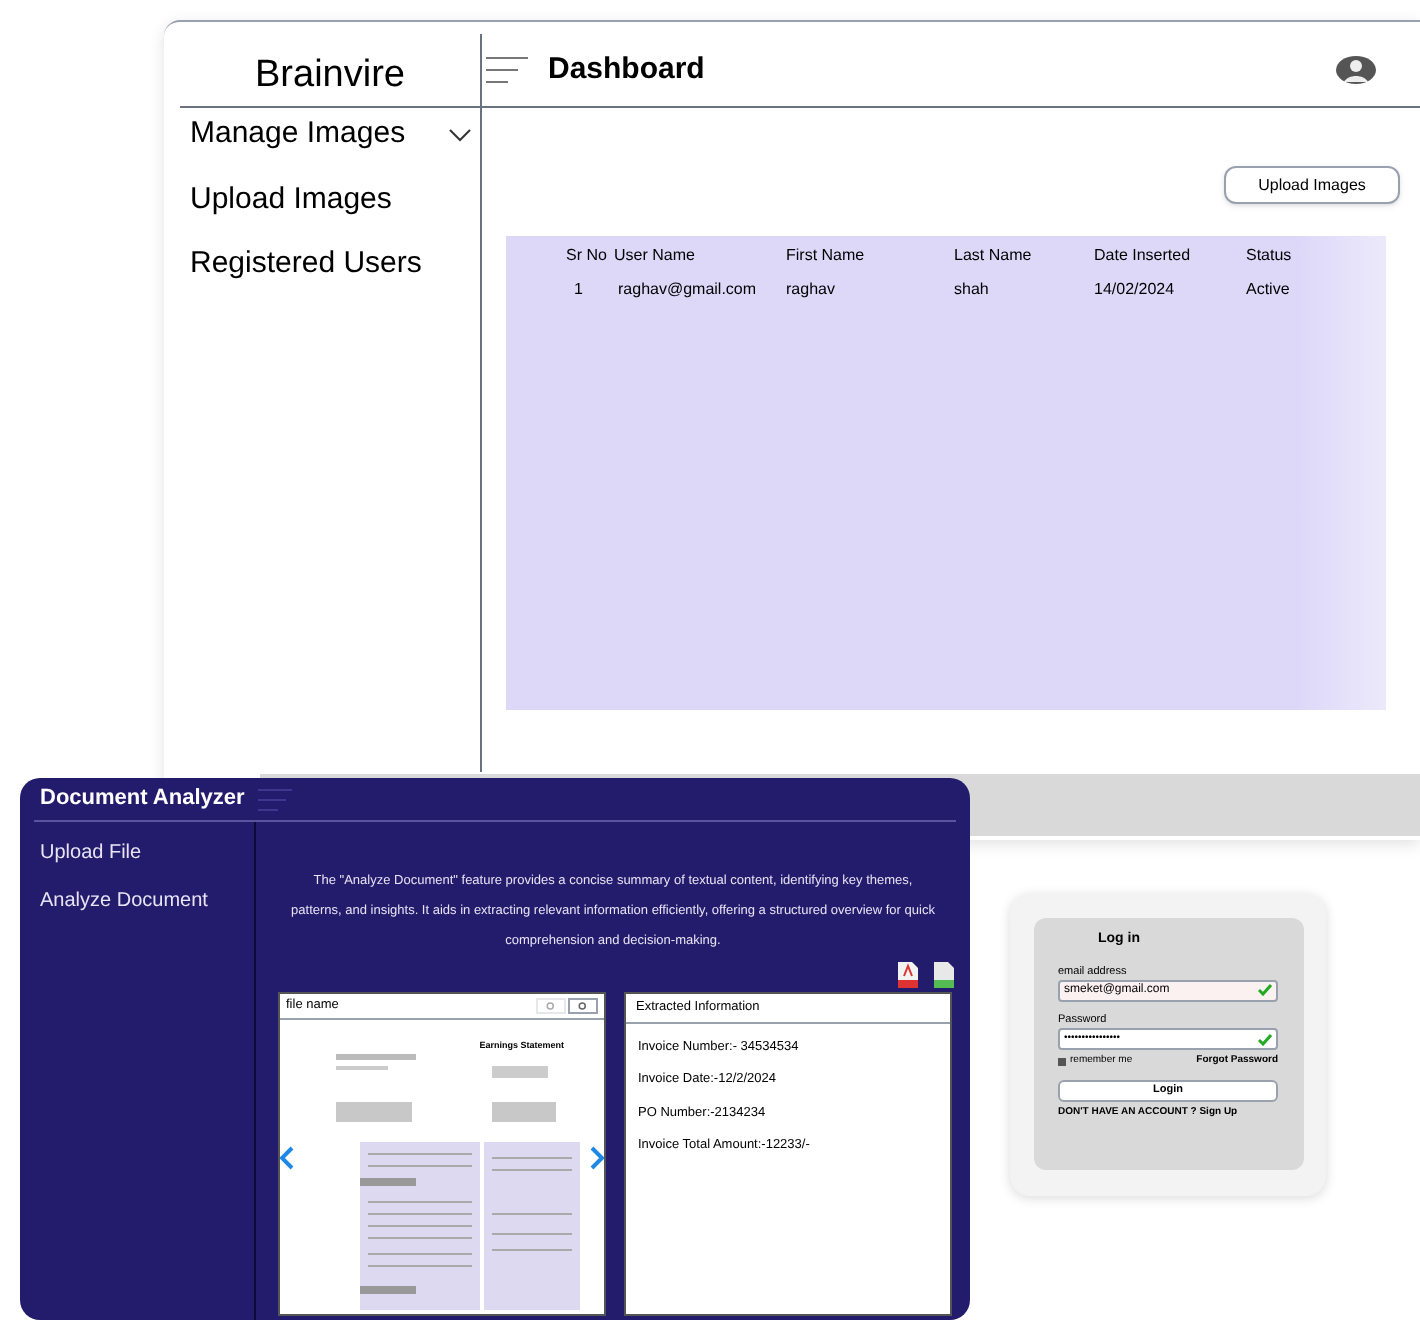 This screenshot has width=1420, height=1340. I want to click on sidebar-item: Upload Images, so click(291, 199).